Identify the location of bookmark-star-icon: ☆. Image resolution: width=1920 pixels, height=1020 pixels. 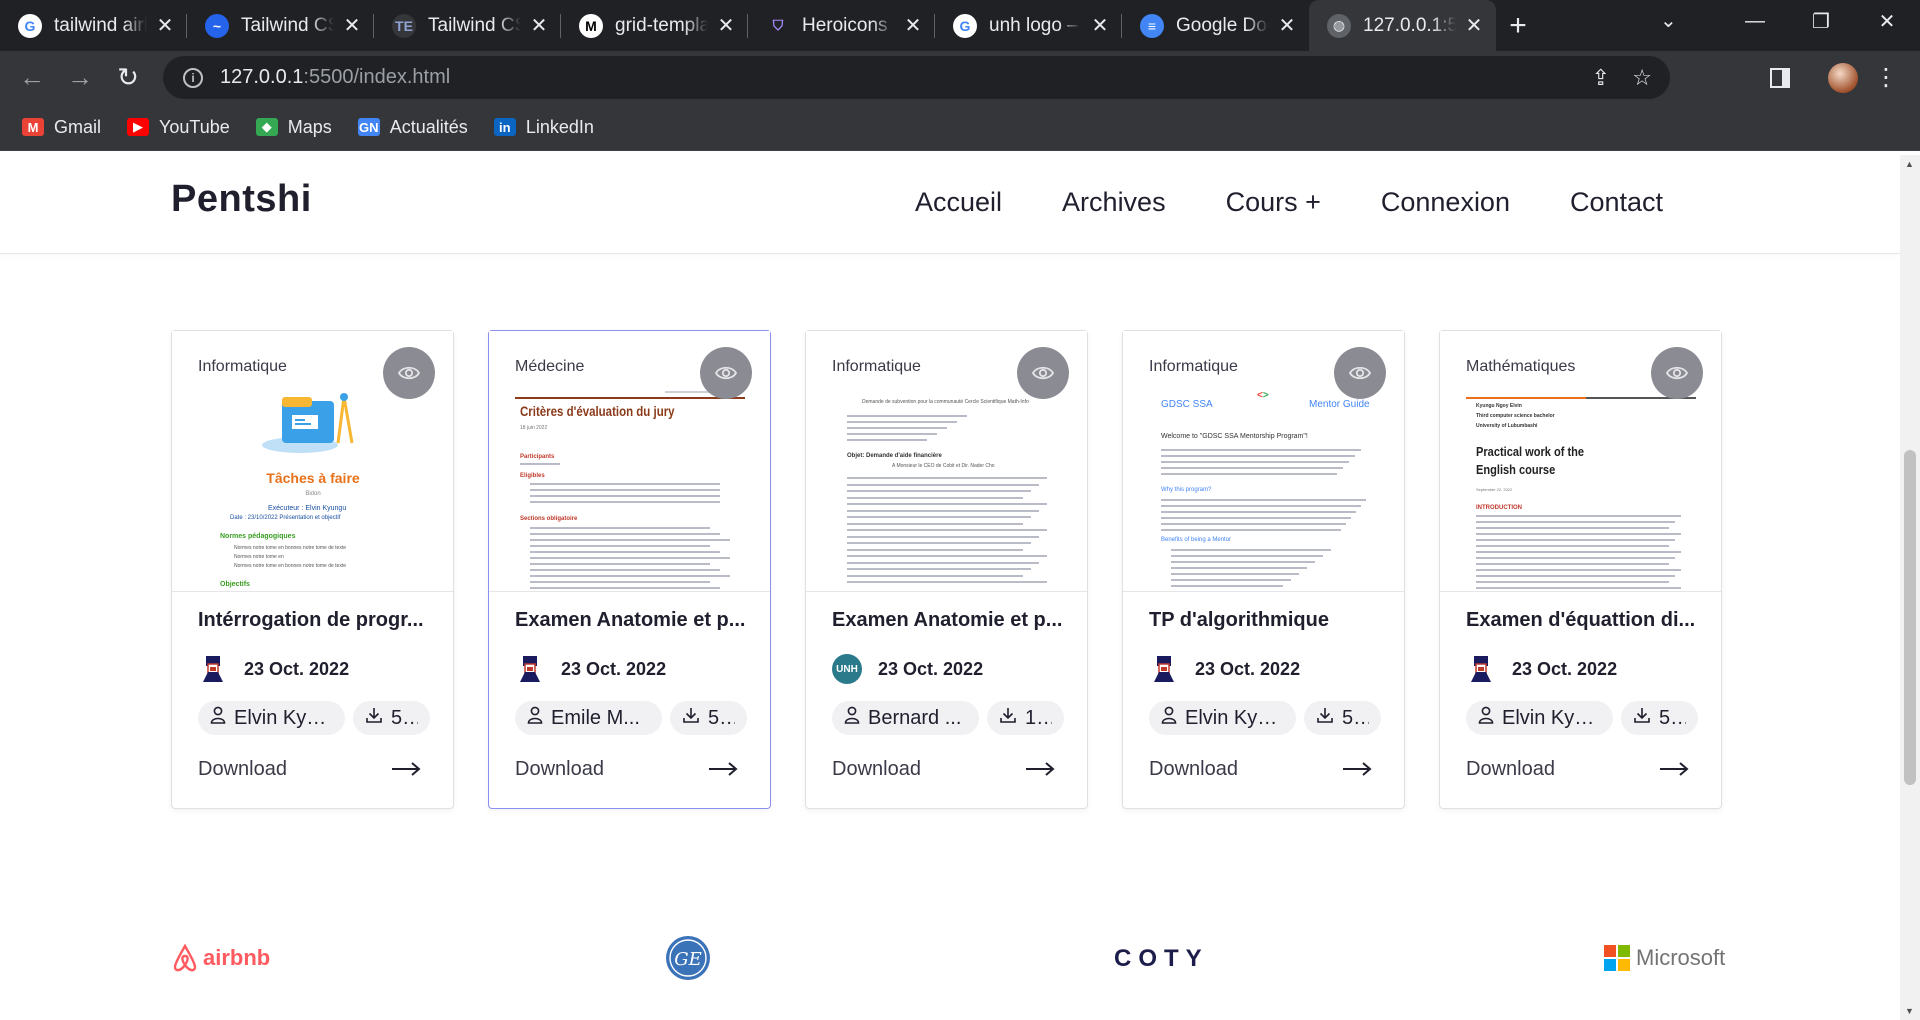
(1642, 78).